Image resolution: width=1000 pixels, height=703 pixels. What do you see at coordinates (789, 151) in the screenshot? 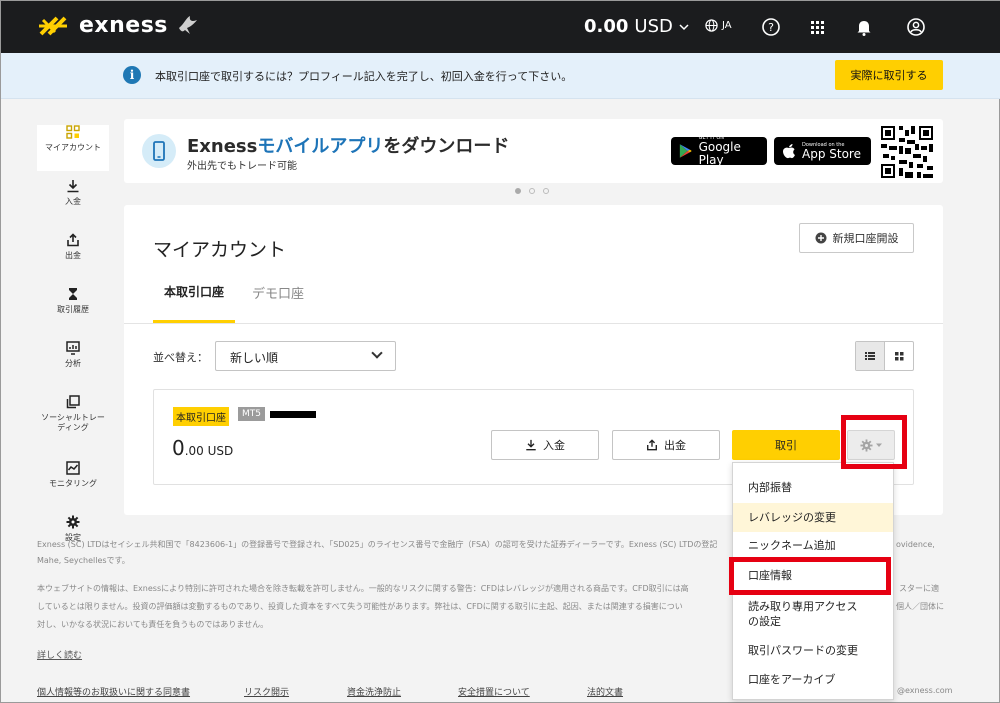
I see `apple-icon` at bounding box center [789, 151].